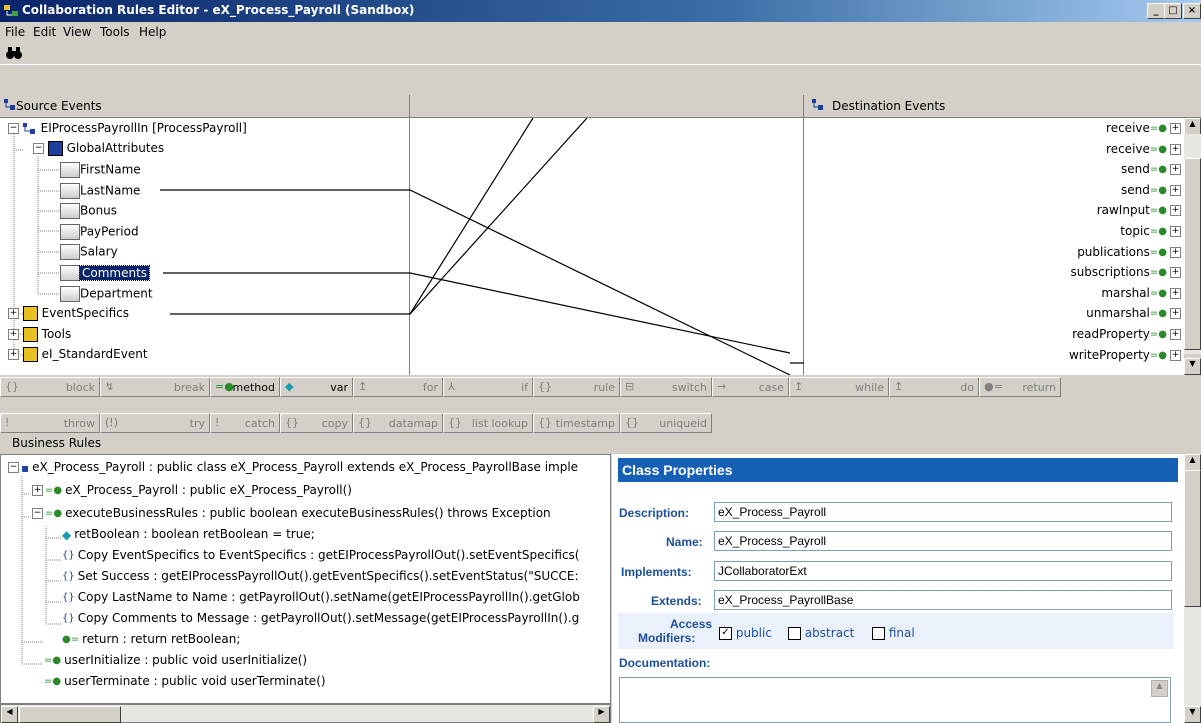  What do you see at coordinates (71, 639) in the screenshot?
I see `return-icon: ●=` at bounding box center [71, 639].